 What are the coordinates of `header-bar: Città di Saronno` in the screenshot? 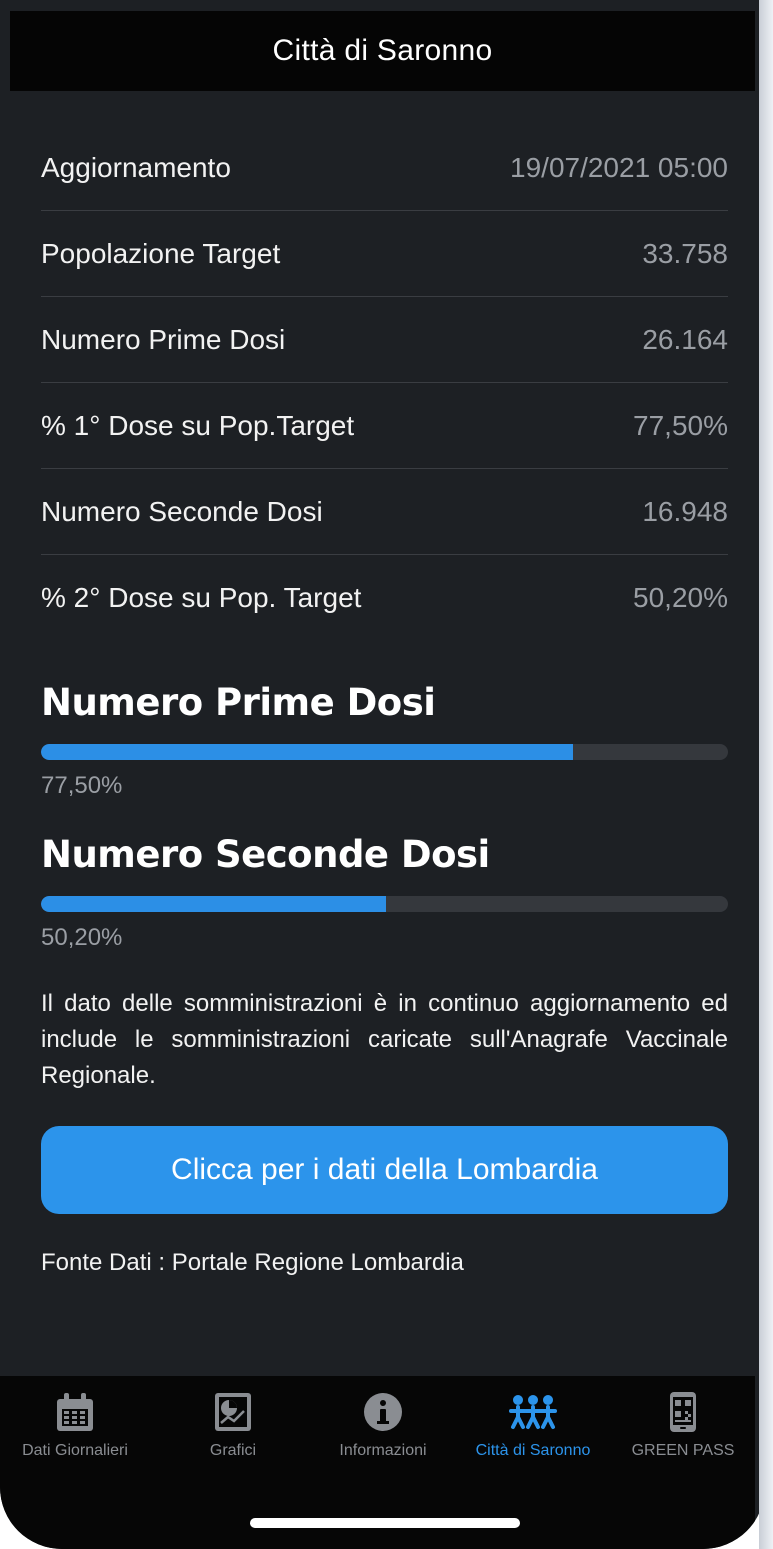 It's located at (382, 51).